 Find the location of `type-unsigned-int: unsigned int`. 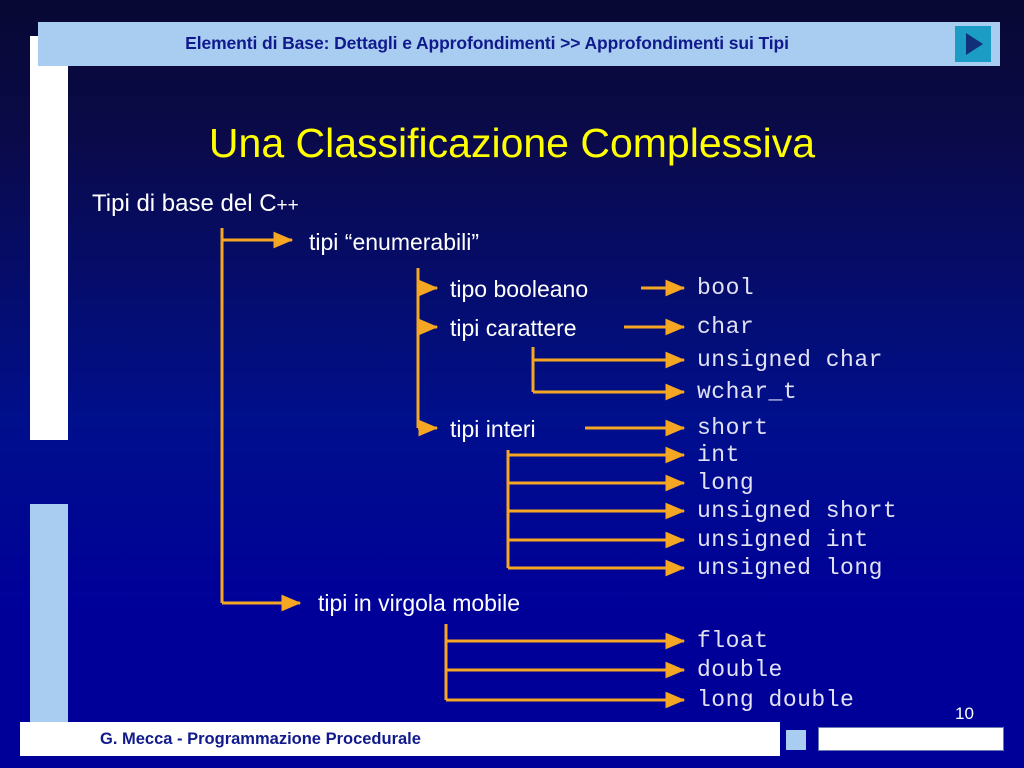

type-unsigned-int: unsigned int is located at coordinates (783, 540).